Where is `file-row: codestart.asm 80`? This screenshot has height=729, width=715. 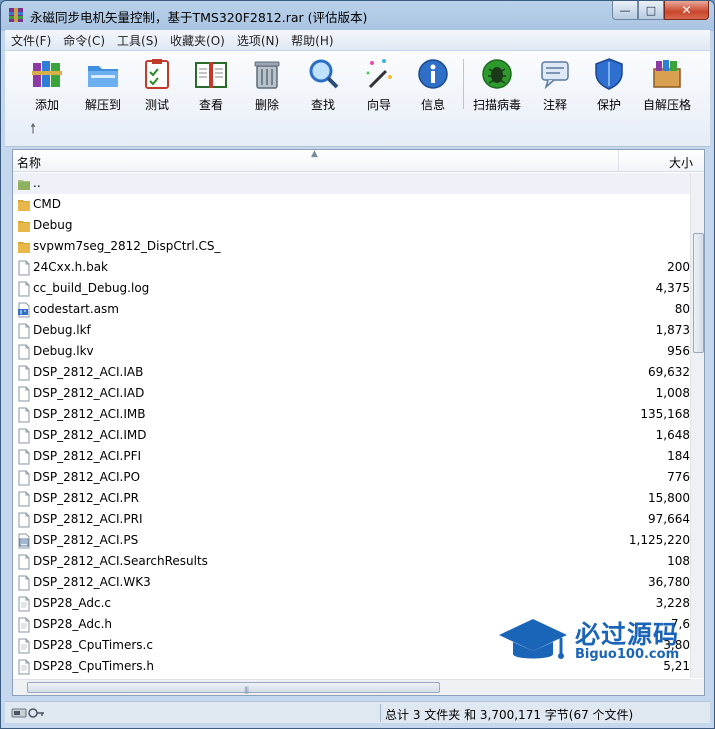
file-row: codestart.asm 80 is located at coordinates (351, 309).